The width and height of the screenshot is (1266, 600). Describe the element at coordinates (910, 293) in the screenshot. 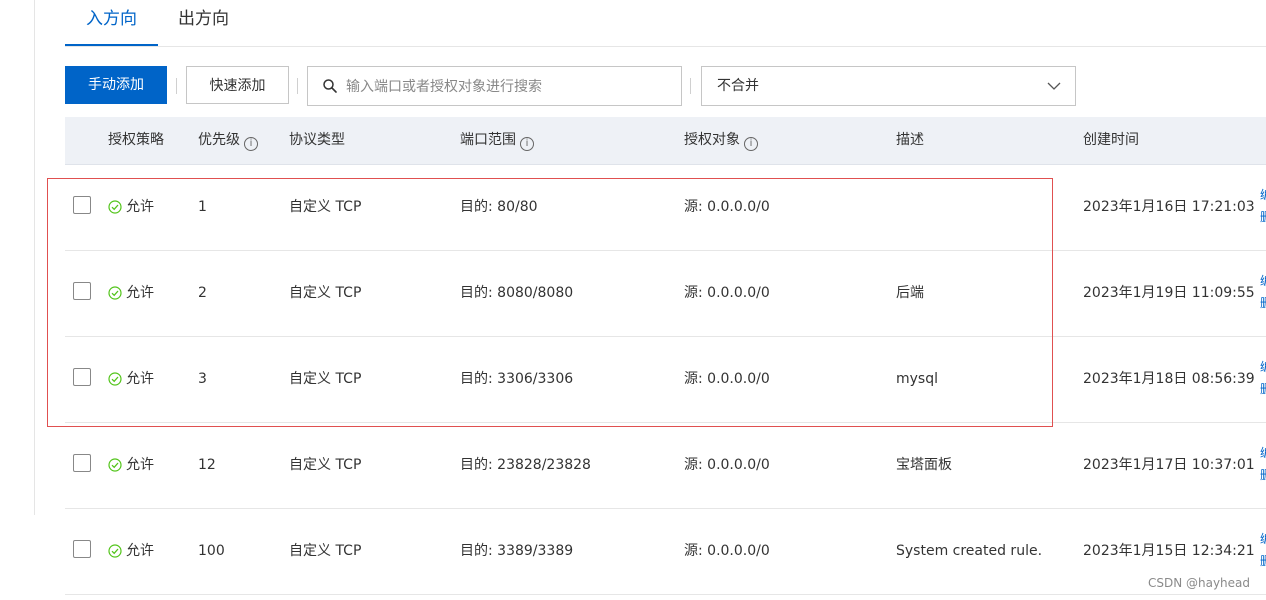

I see `description-cell: 后端` at that location.